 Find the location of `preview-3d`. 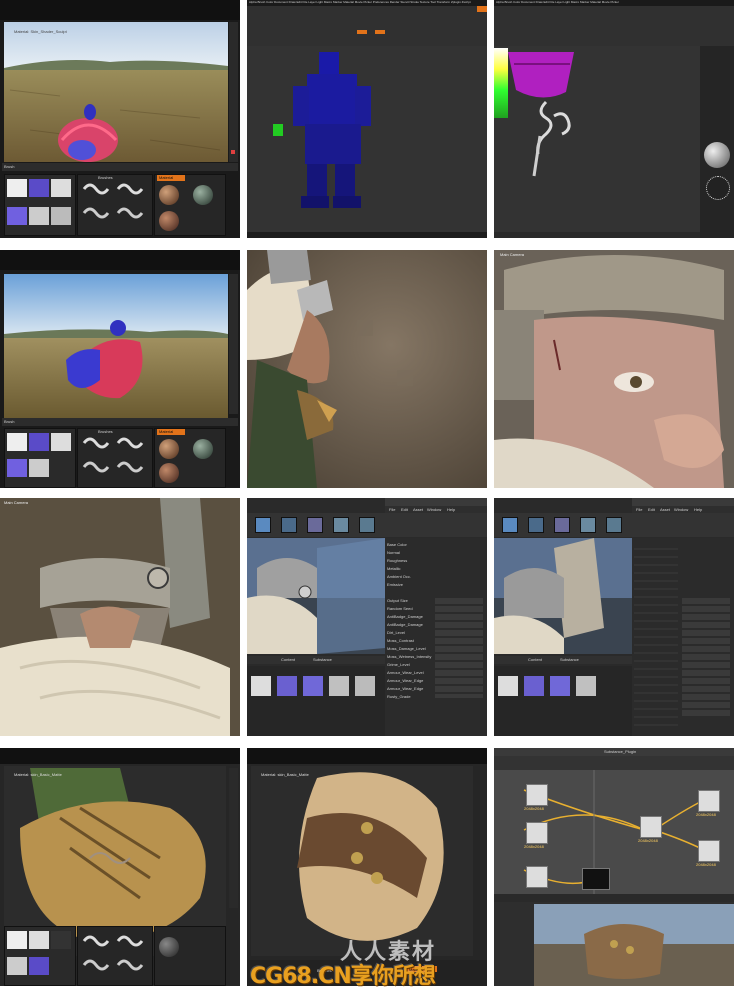

preview-3d is located at coordinates (634, 945).